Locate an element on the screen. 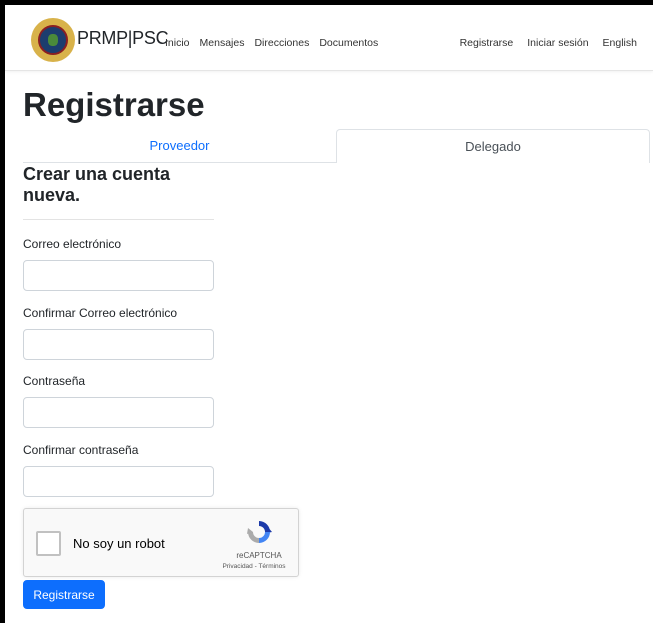  registration-tabs: Proveedor Delegado is located at coordinates (336, 146).